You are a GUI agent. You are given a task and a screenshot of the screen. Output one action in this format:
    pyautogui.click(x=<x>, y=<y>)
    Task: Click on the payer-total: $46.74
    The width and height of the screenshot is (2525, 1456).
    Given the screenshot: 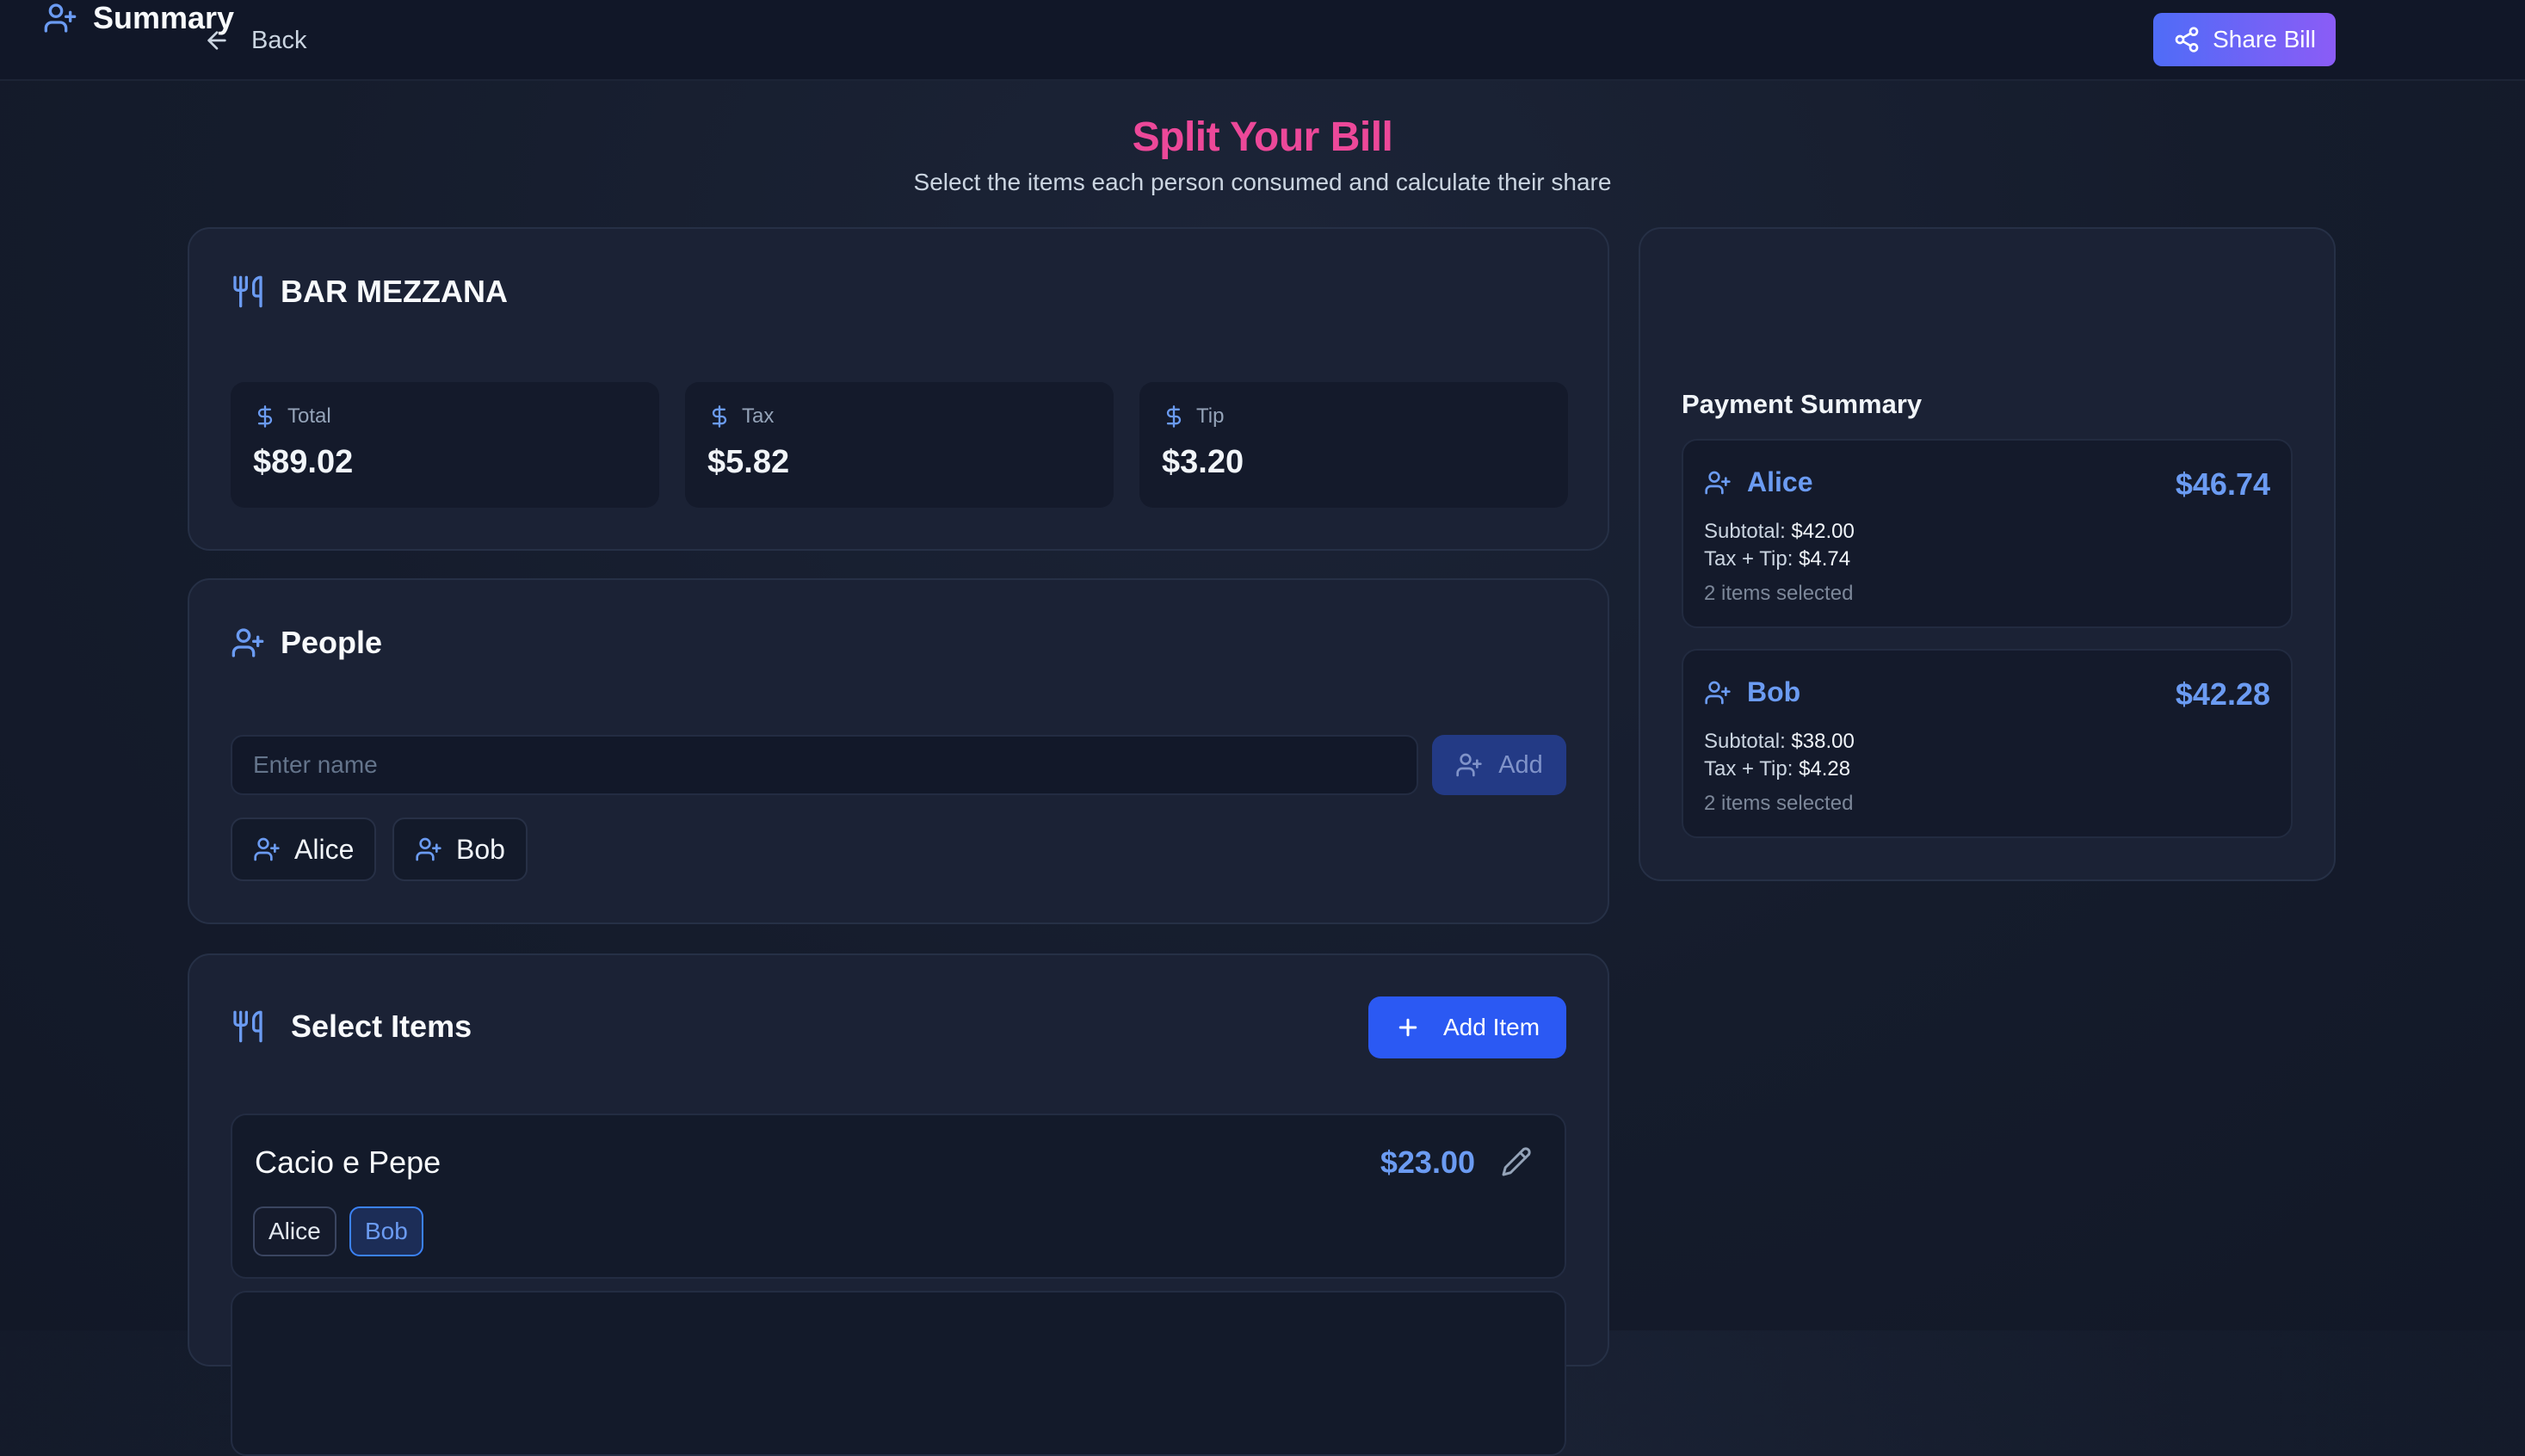 What is the action you would take?
    pyautogui.click(x=2222, y=484)
    